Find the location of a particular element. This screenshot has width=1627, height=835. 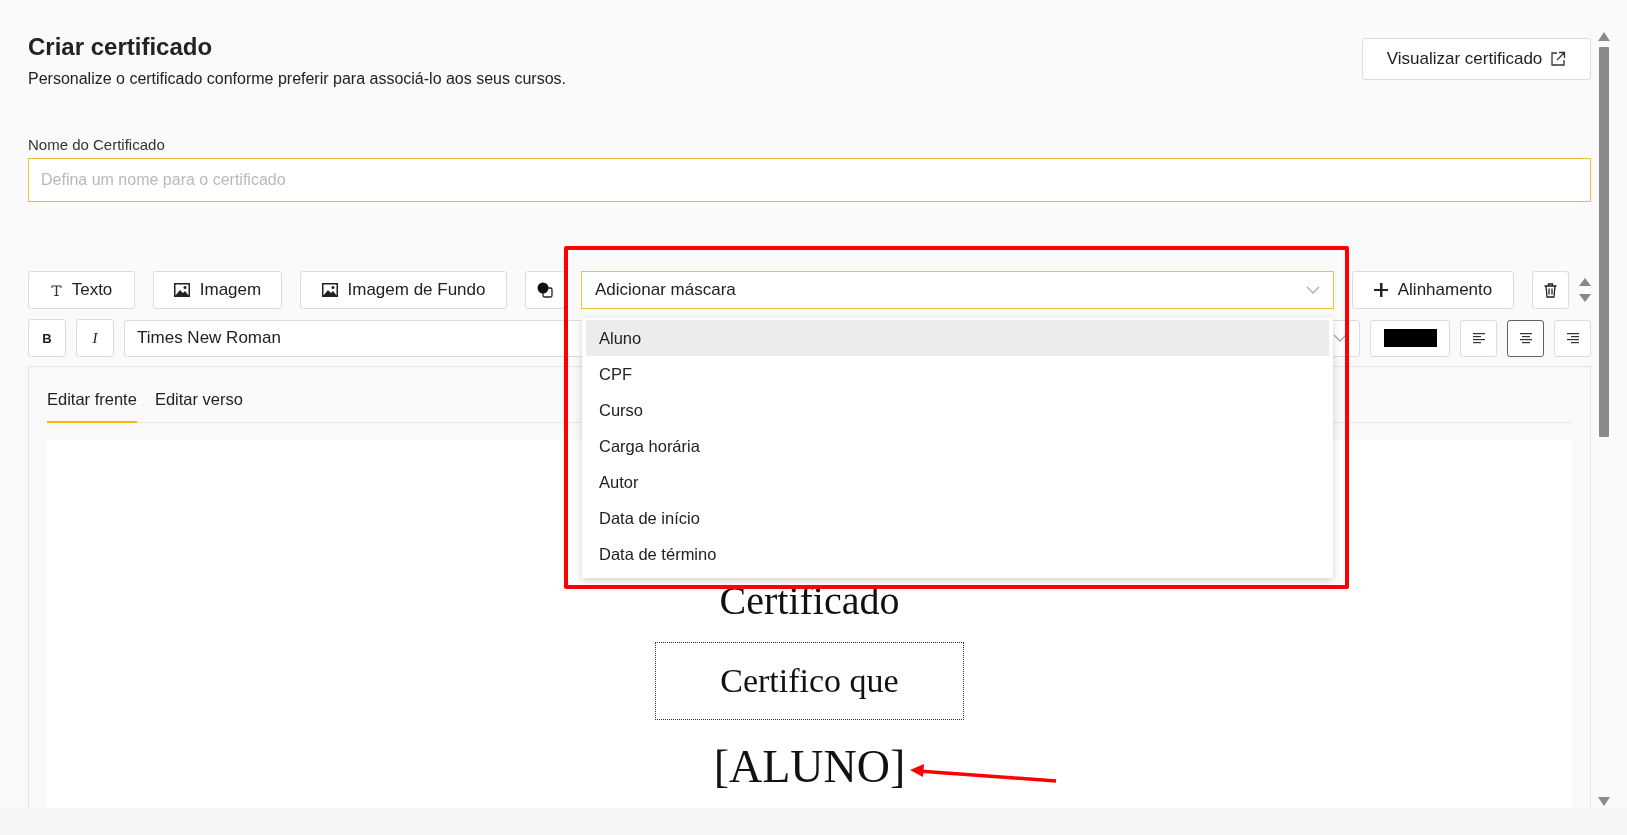

dropdown-option: Aluno is located at coordinates (957, 338).